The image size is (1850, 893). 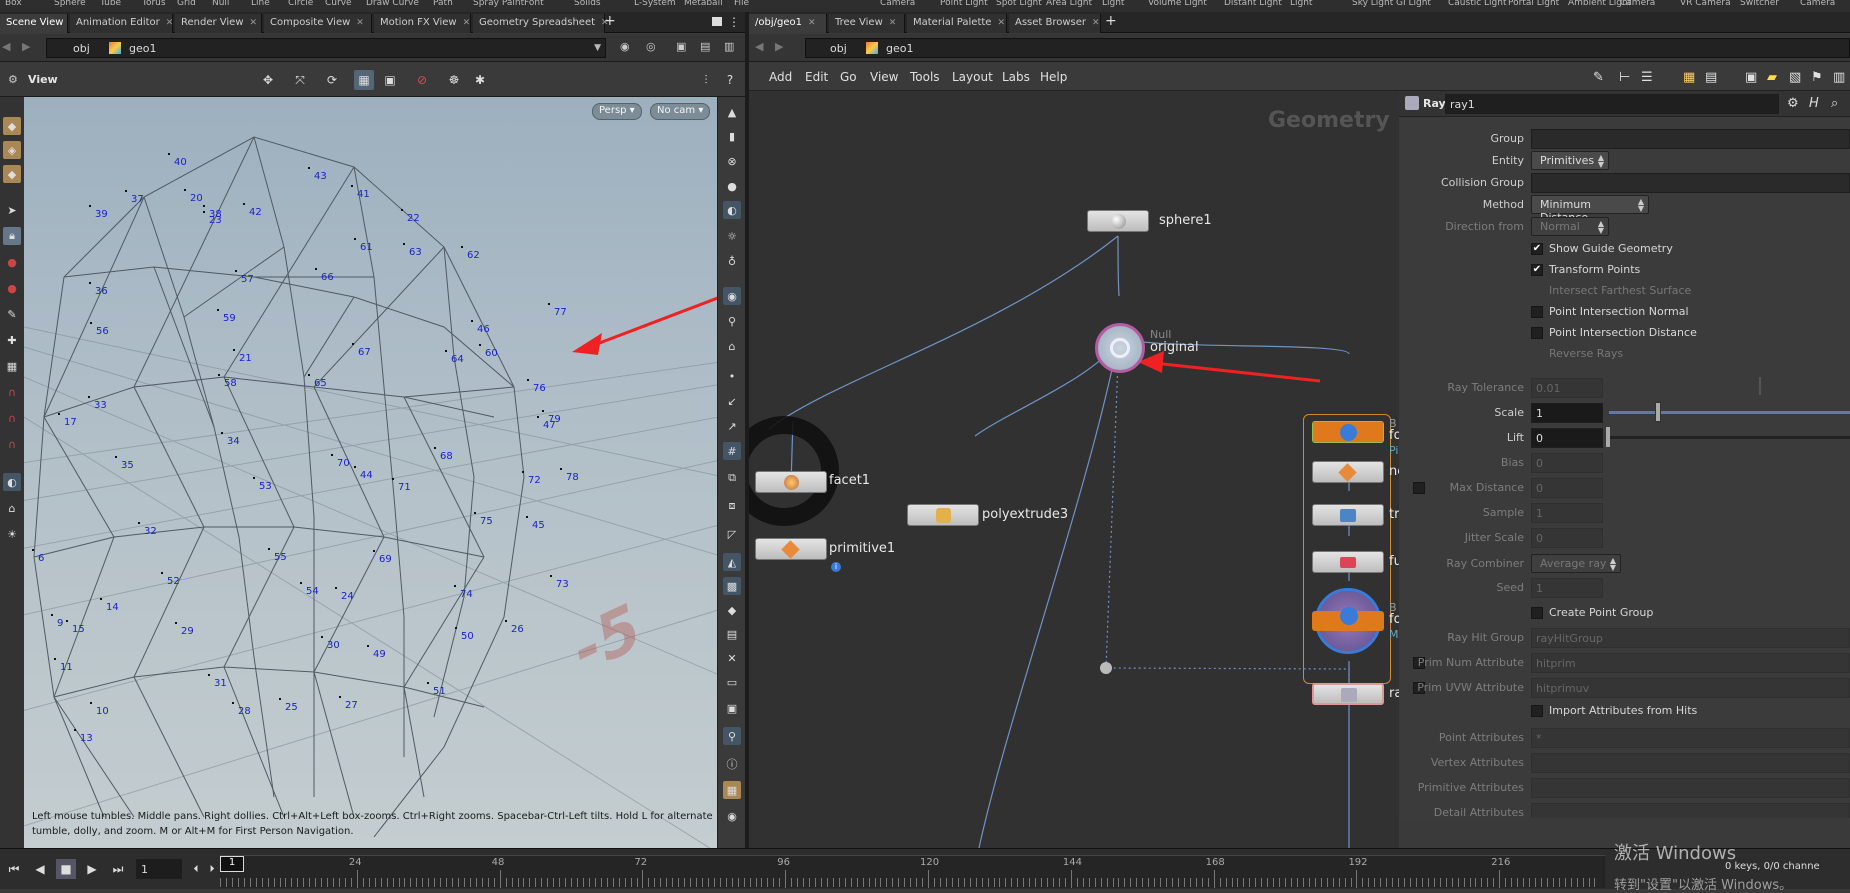 What do you see at coordinates (732, 186) in the screenshot?
I see `sphere-icon: ●` at bounding box center [732, 186].